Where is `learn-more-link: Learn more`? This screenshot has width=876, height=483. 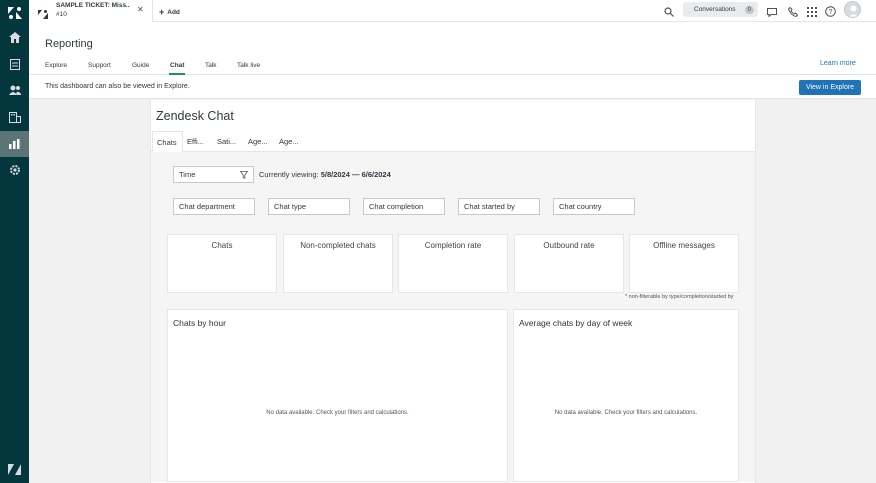
learn-more-link: Learn more is located at coordinates (838, 63).